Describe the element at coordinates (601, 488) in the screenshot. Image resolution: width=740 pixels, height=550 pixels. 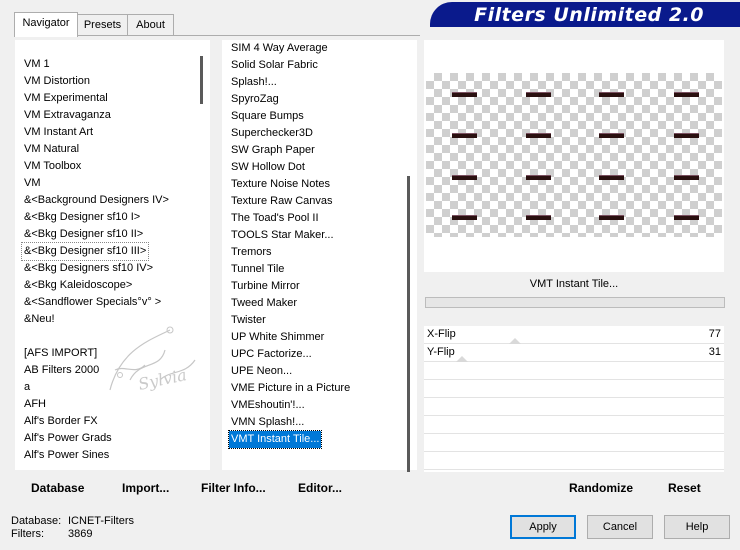
I see `randomize-button: Randomize` at that location.